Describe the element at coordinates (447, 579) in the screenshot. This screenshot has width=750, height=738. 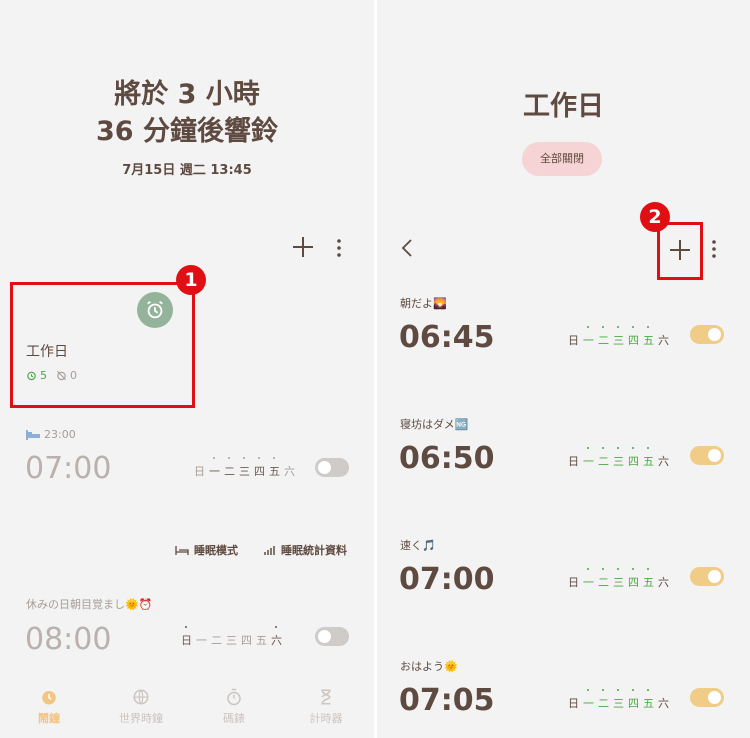
I see `alarm-time: 07:00` at that location.